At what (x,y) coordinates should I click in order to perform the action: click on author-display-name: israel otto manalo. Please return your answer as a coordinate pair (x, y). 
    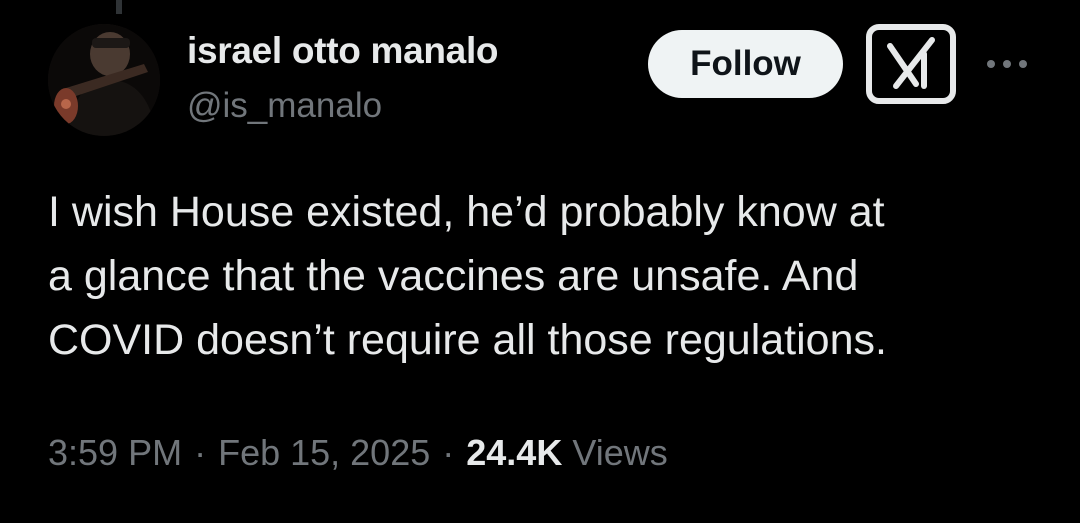
    Looking at the image, I should click on (343, 51).